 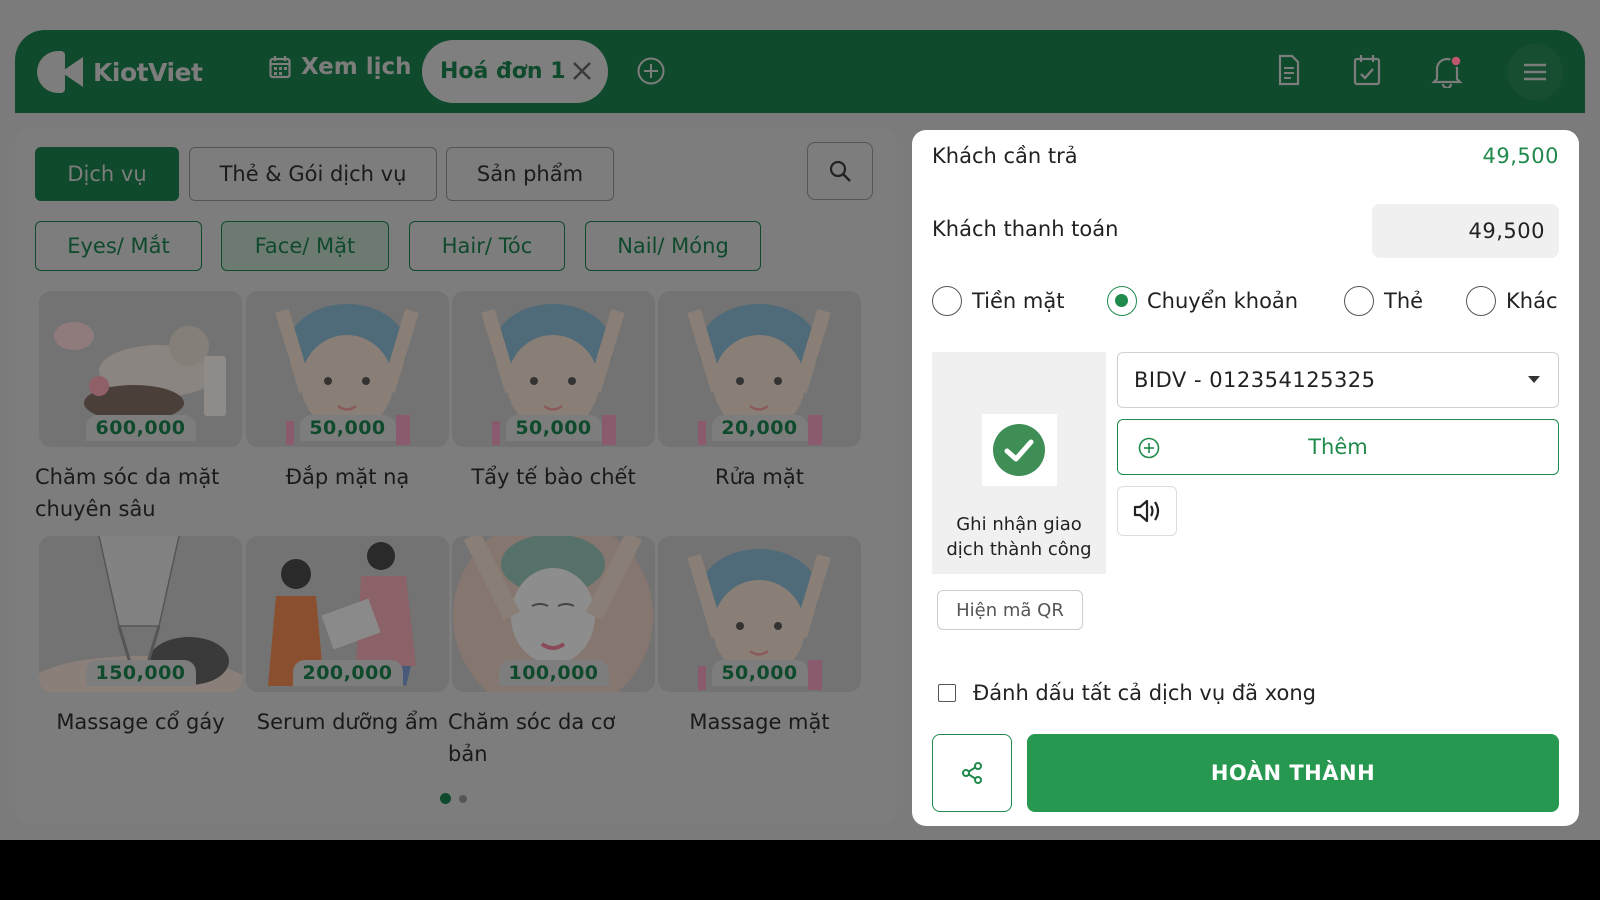 I want to click on service-name: Massage mặt, so click(x=759, y=722).